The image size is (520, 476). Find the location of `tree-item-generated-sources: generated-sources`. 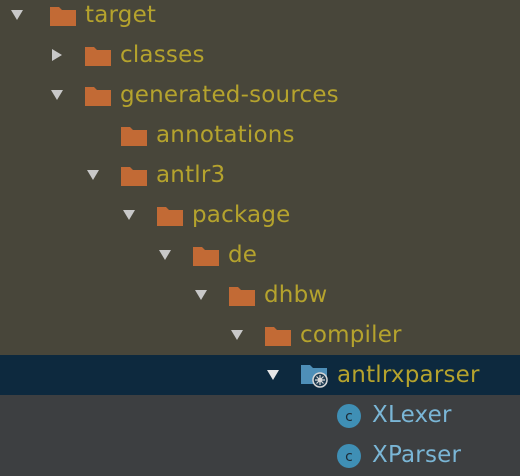

tree-item-generated-sources: generated-sources is located at coordinates (260, 95).